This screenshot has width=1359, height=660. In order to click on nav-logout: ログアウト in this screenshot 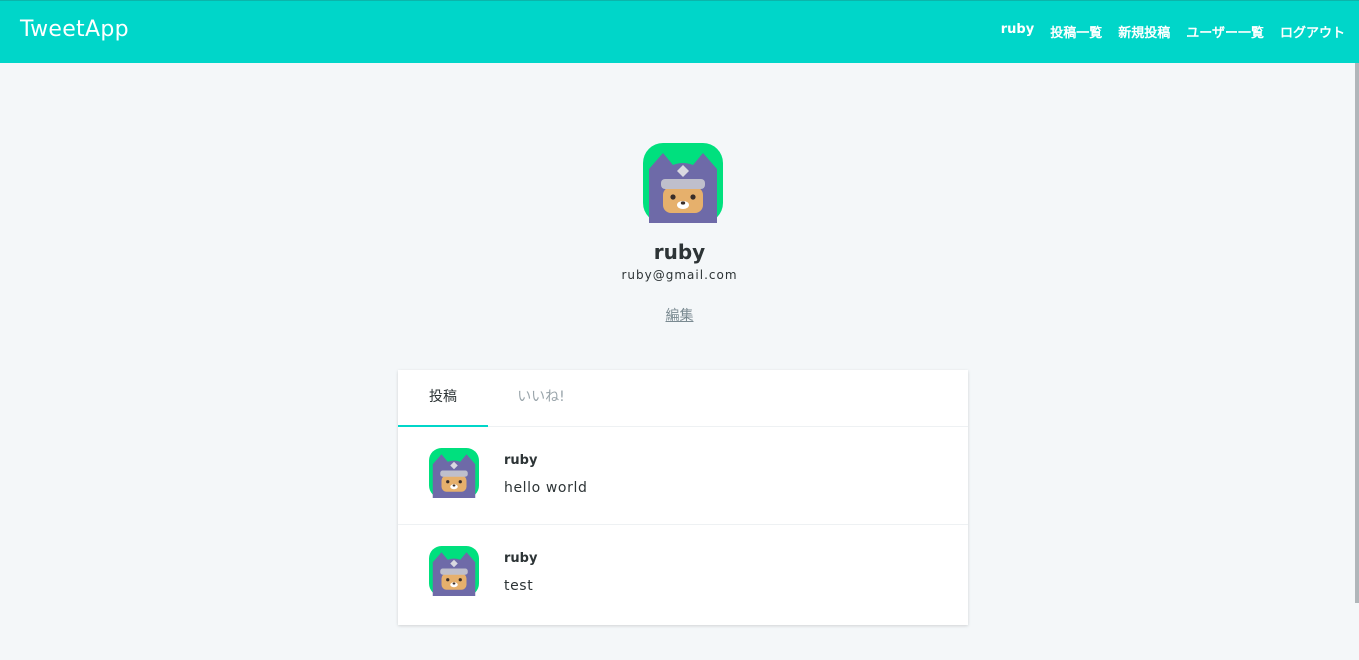, I will do `click(1312, 31)`.